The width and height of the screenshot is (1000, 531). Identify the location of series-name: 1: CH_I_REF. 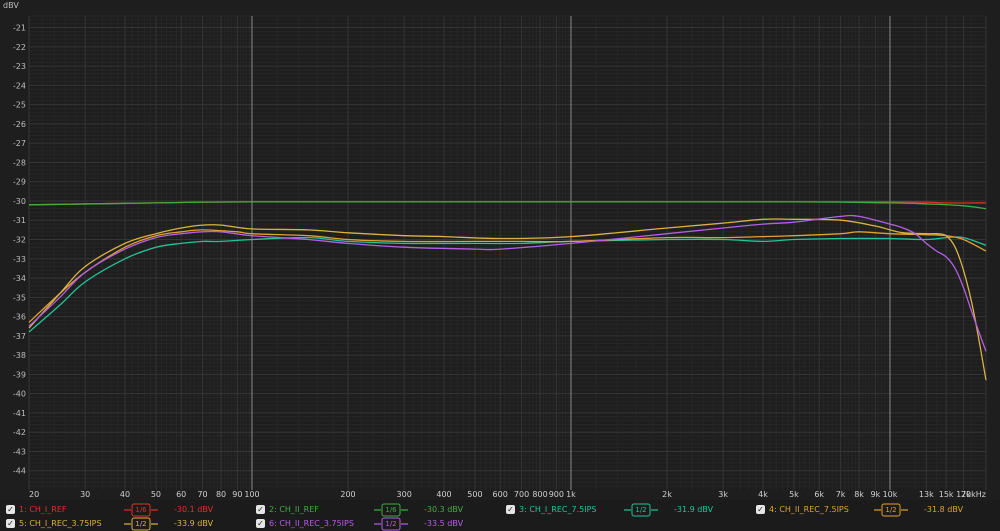
(43, 509).